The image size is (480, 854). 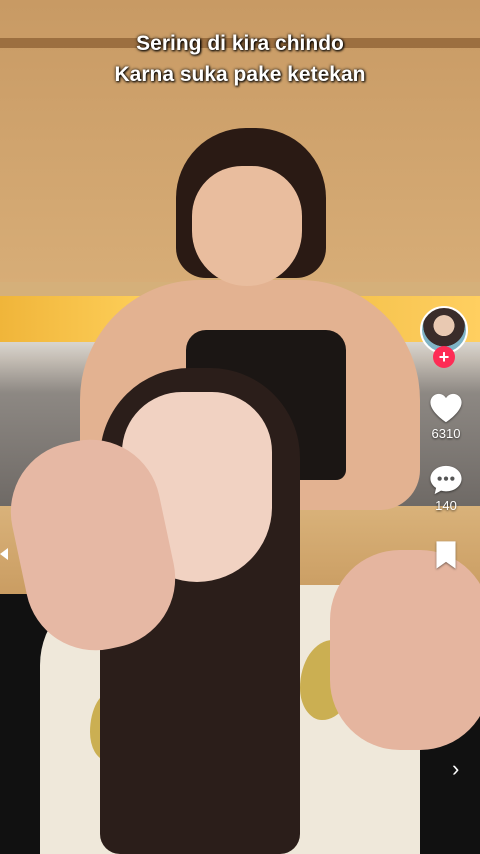 What do you see at coordinates (240, 43) in the screenshot?
I see `video-caption-line-1: Sering di kira chindo` at bounding box center [240, 43].